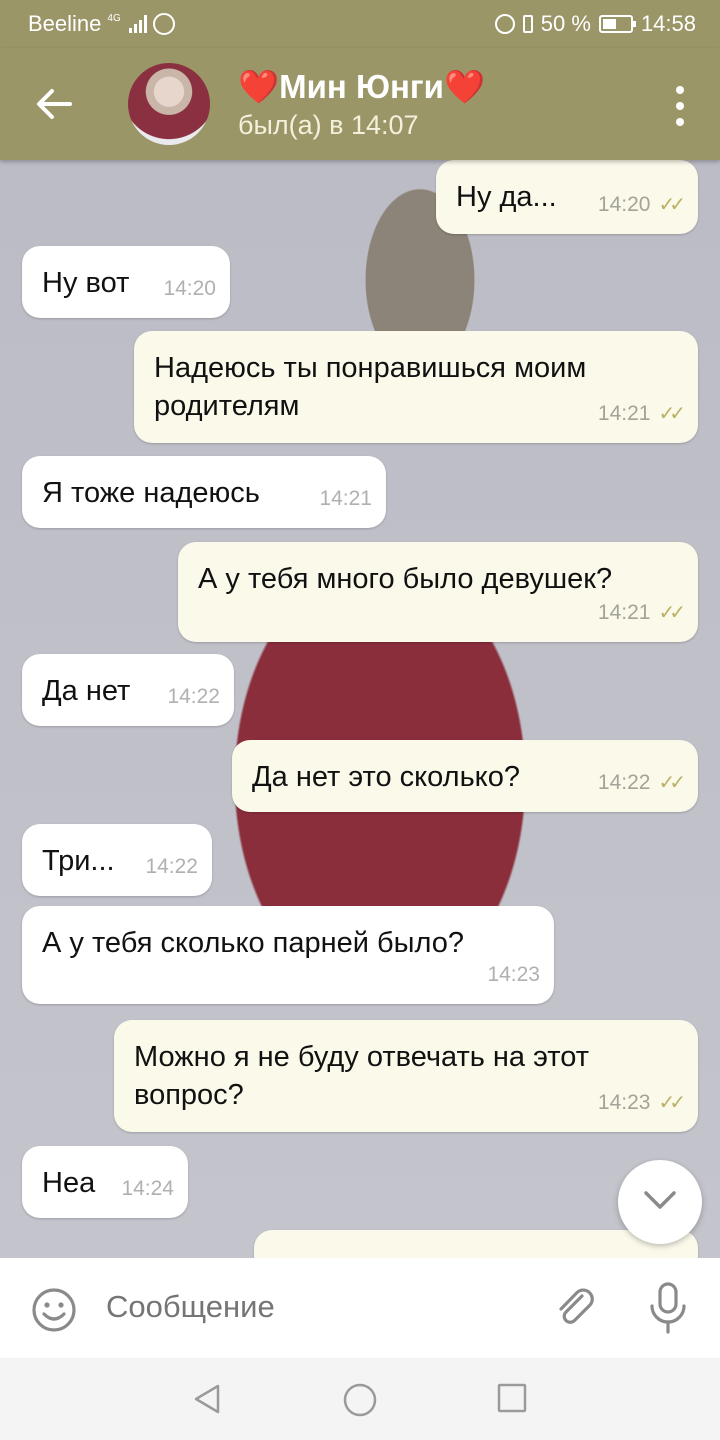  Describe the element at coordinates (137, 24) in the screenshot. I see `signal-icon` at that location.